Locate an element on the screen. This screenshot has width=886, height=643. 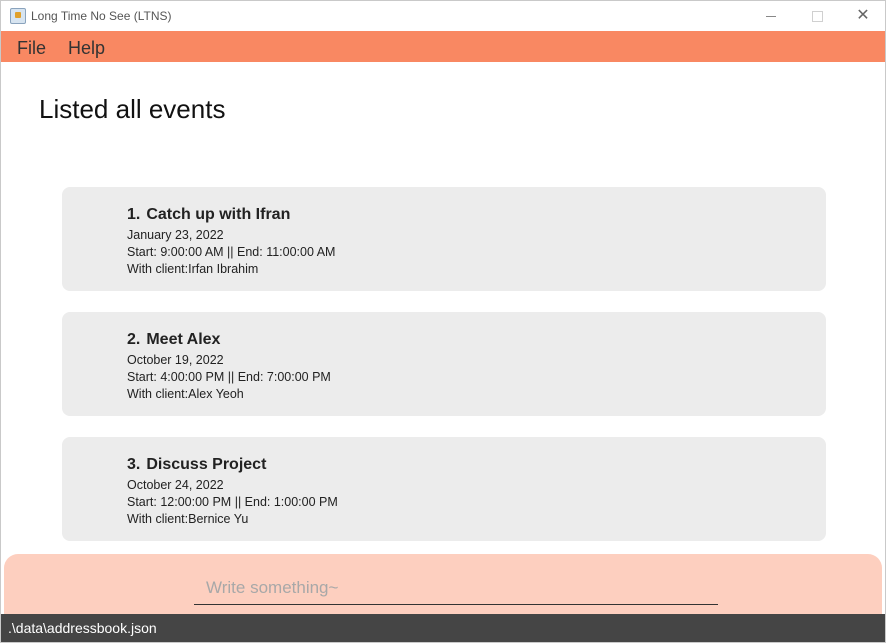
close-icon: ✕ is located at coordinates (863, 15).